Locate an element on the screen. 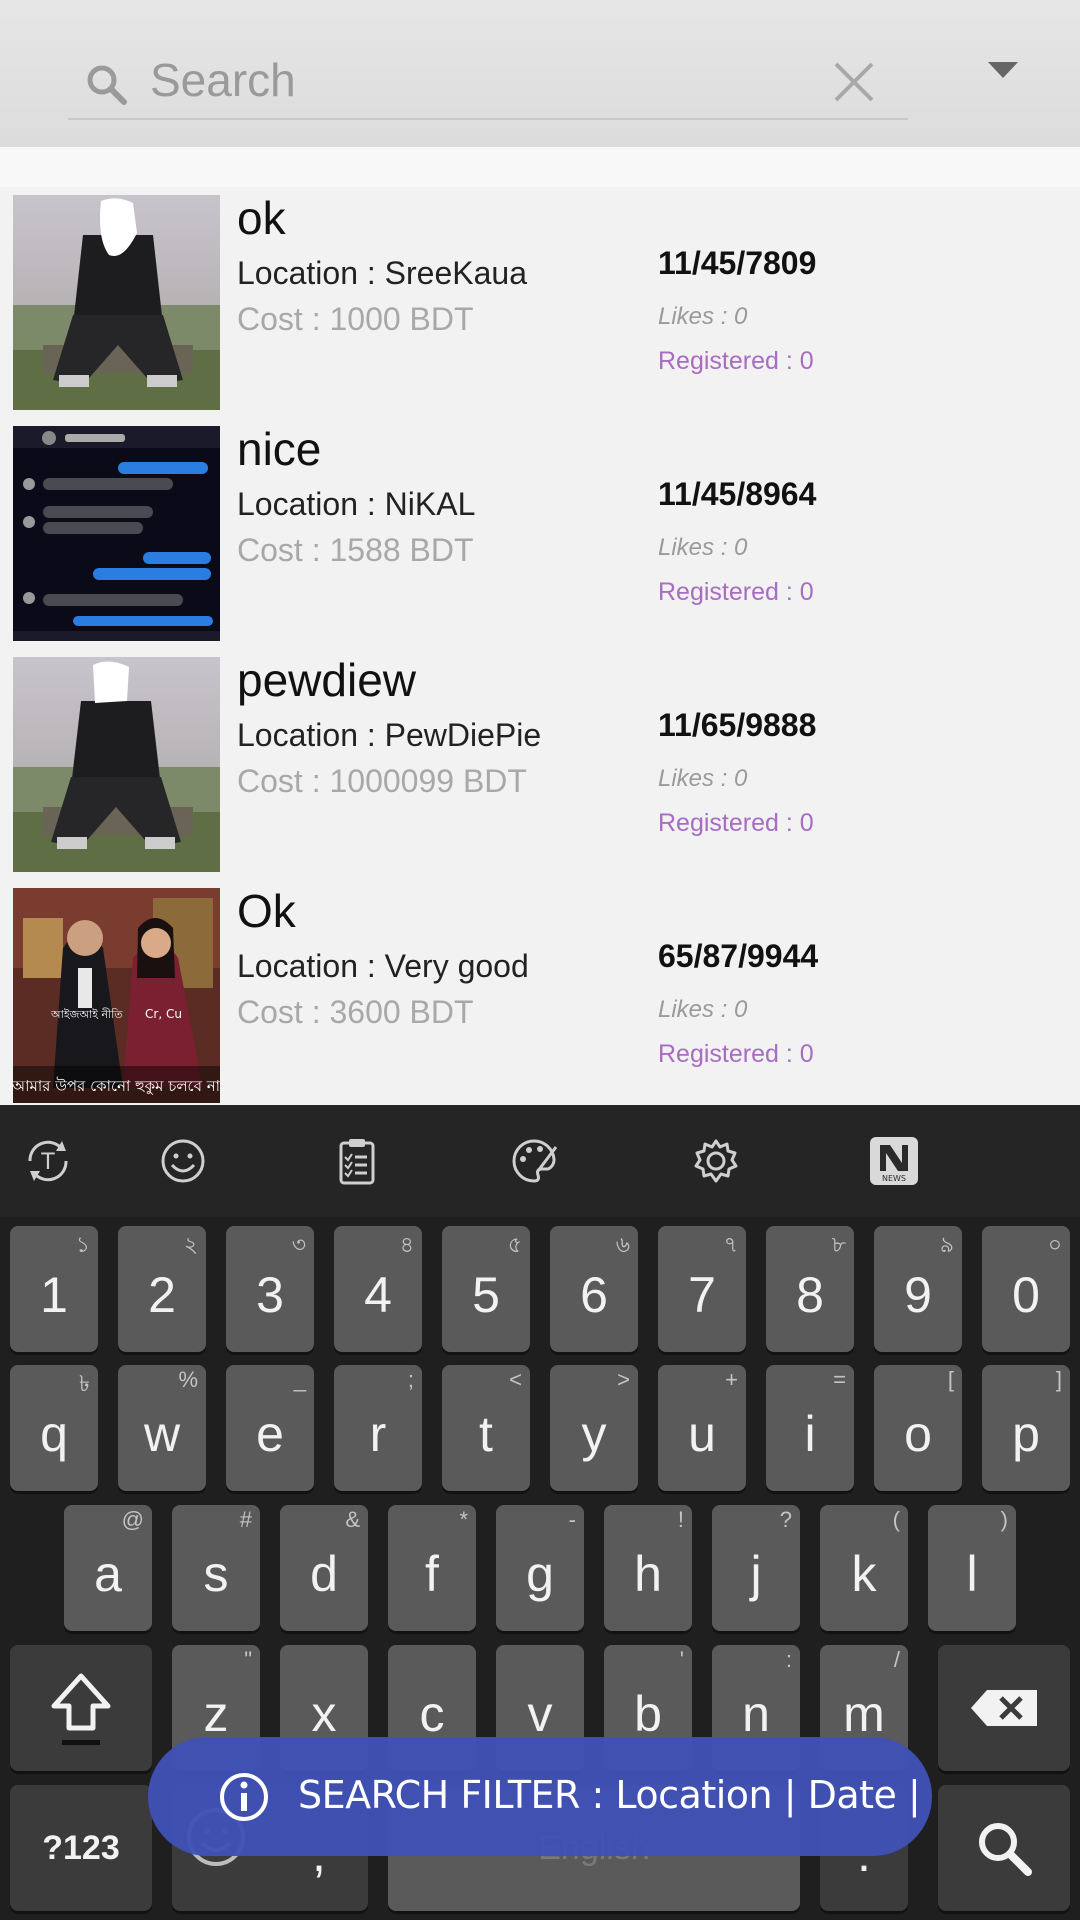 This screenshot has width=1080, height=1920. search-field is located at coordinates (488, 80).